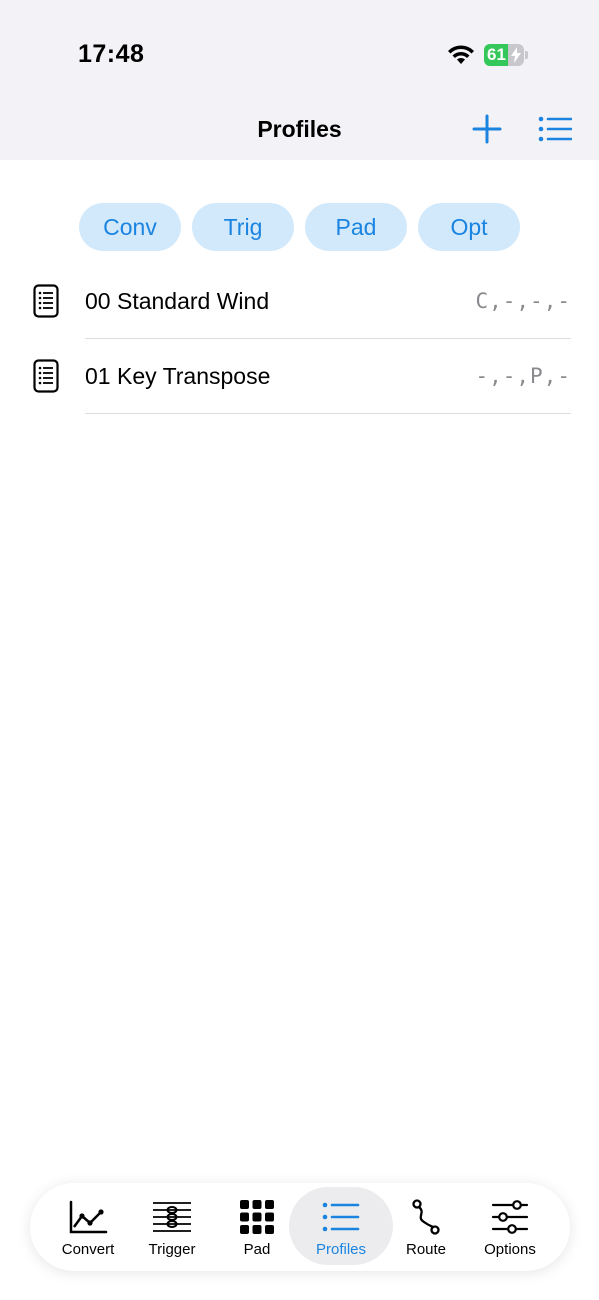  I want to click on chip-conv: Conv, so click(130, 227).